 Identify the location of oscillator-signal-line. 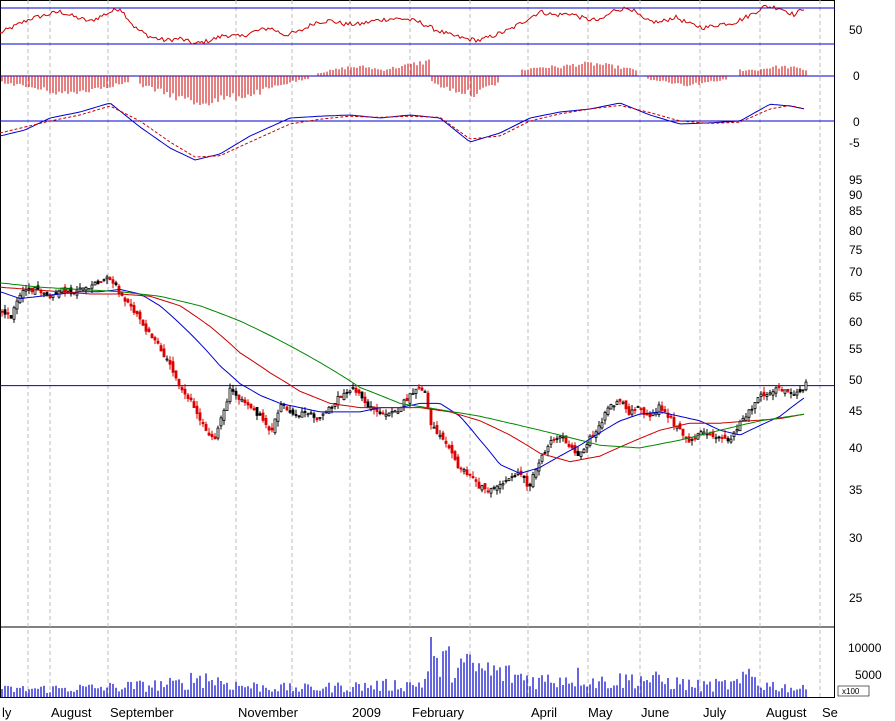
(402, 131).